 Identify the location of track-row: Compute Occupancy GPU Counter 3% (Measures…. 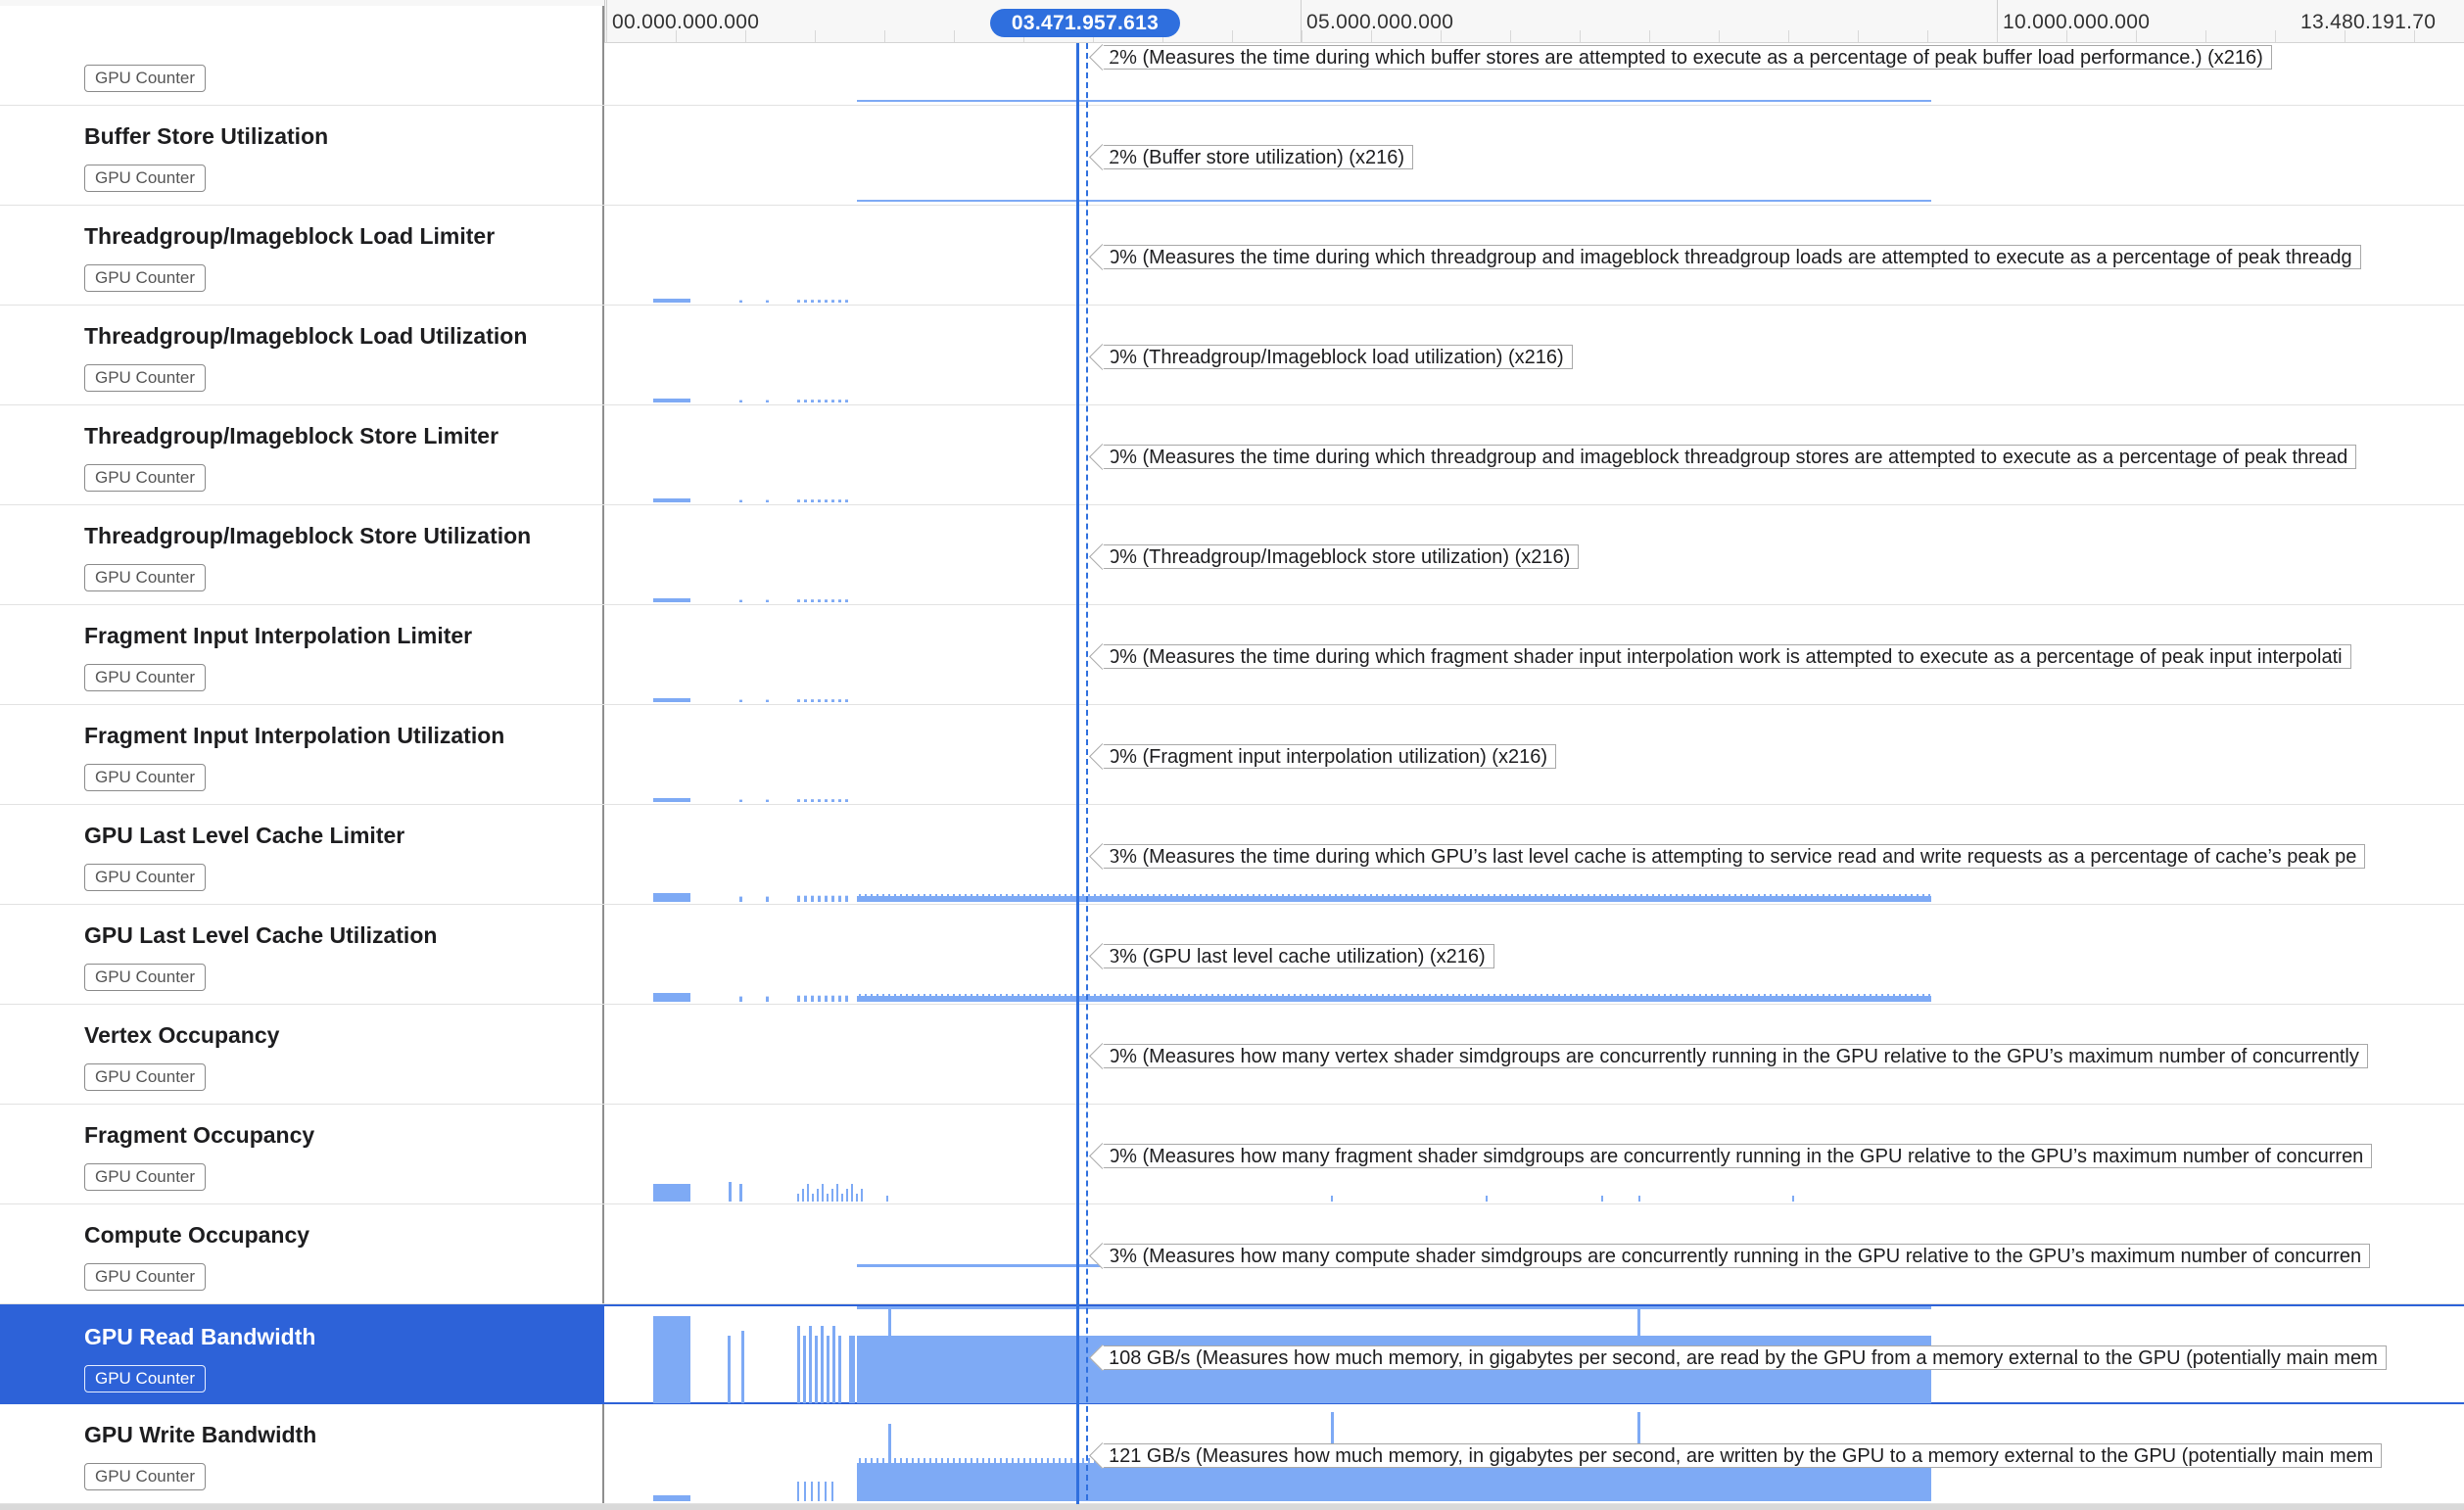
(1232, 1254).